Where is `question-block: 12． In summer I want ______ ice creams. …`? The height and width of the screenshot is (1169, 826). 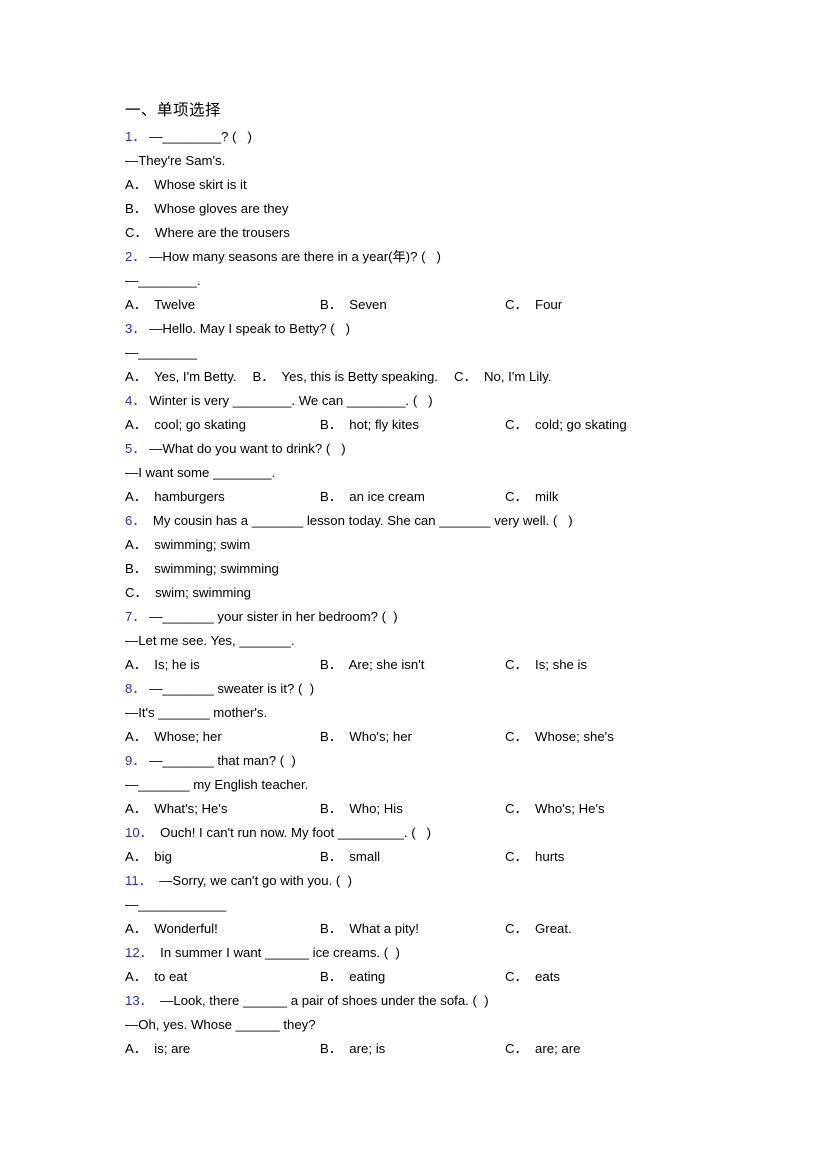 question-block: 12． In summer I want ______ ice creams. … is located at coordinates (415, 965).